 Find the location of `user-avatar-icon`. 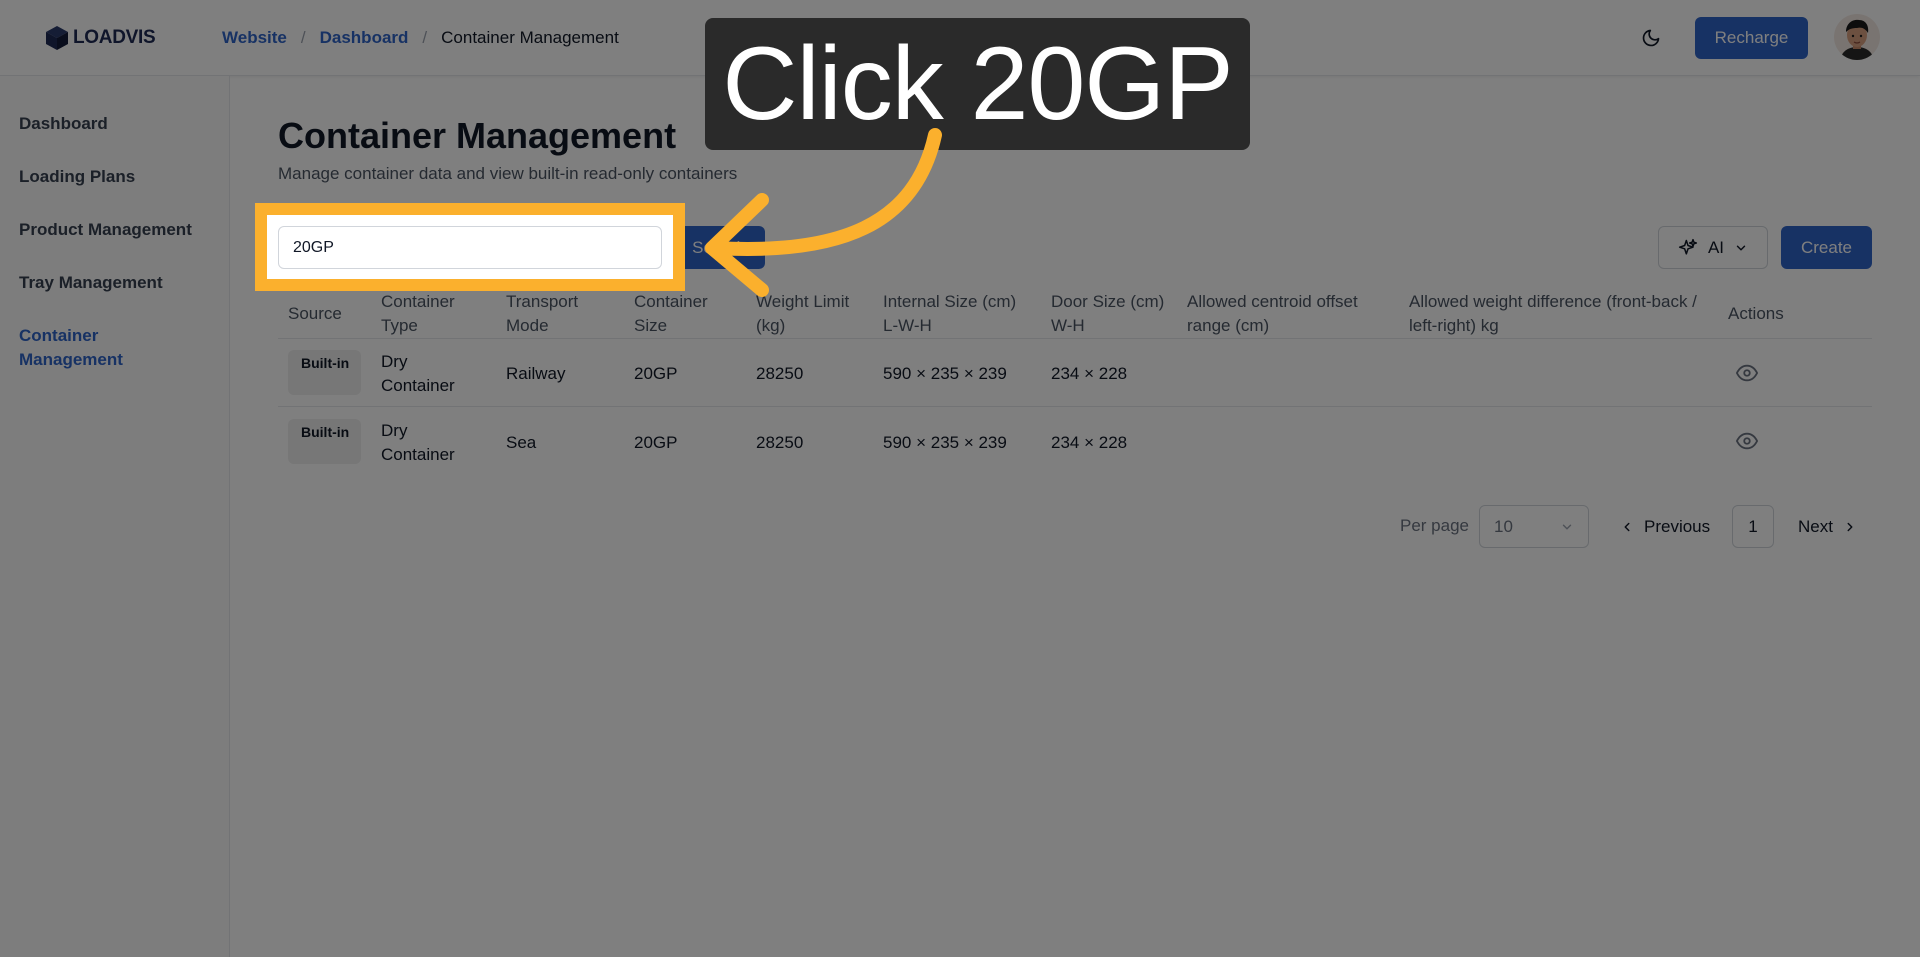

user-avatar-icon is located at coordinates (1857, 37).